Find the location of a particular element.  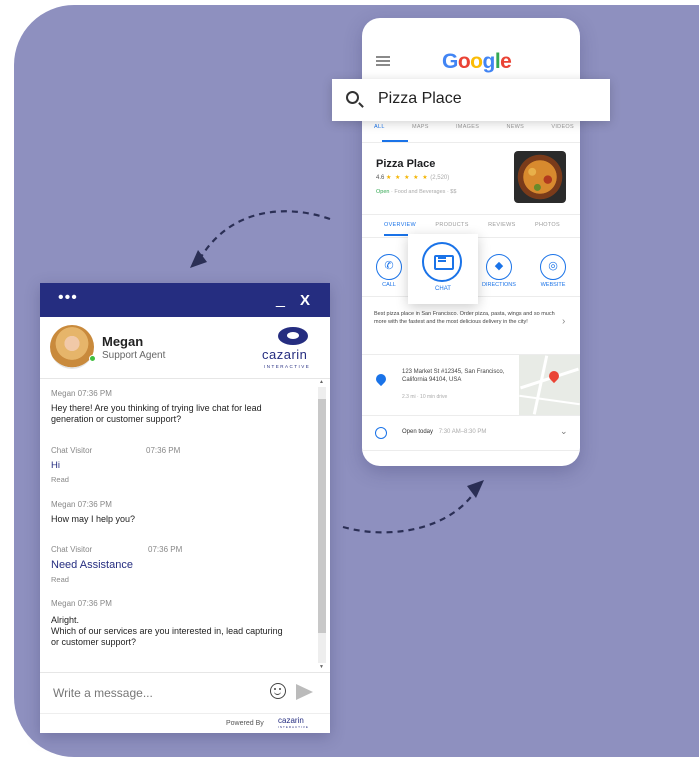

directions-button: ◆ is located at coordinates (499, 267).